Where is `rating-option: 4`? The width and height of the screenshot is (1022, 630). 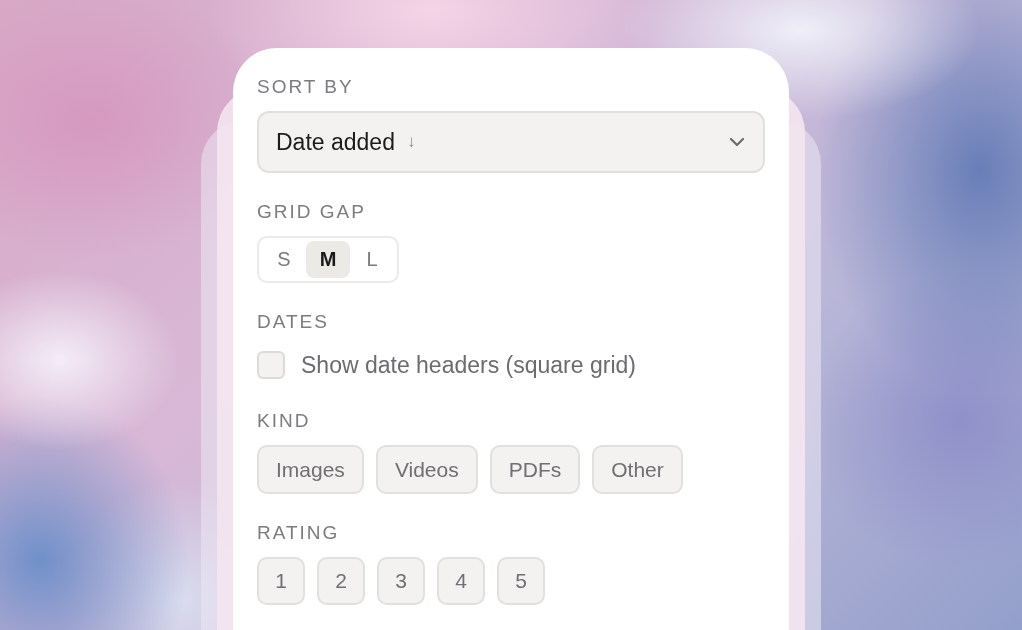
rating-option: 4 is located at coordinates (461, 581).